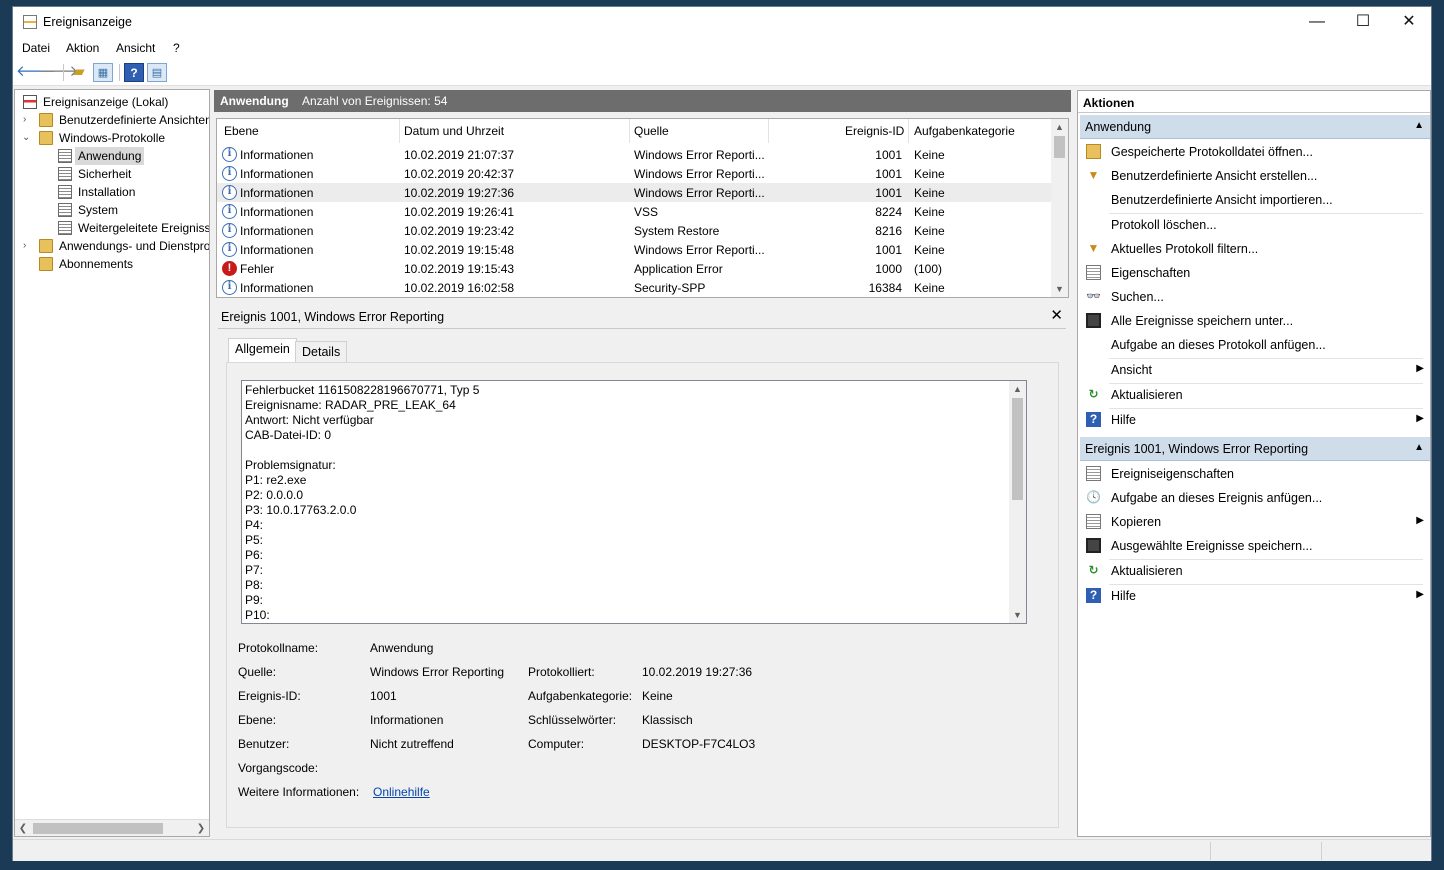 The image size is (1444, 870). What do you see at coordinates (135, 48) in the screenshot?
I see `menu-ansicht: Ansicht` at bounding box center [135, 48].